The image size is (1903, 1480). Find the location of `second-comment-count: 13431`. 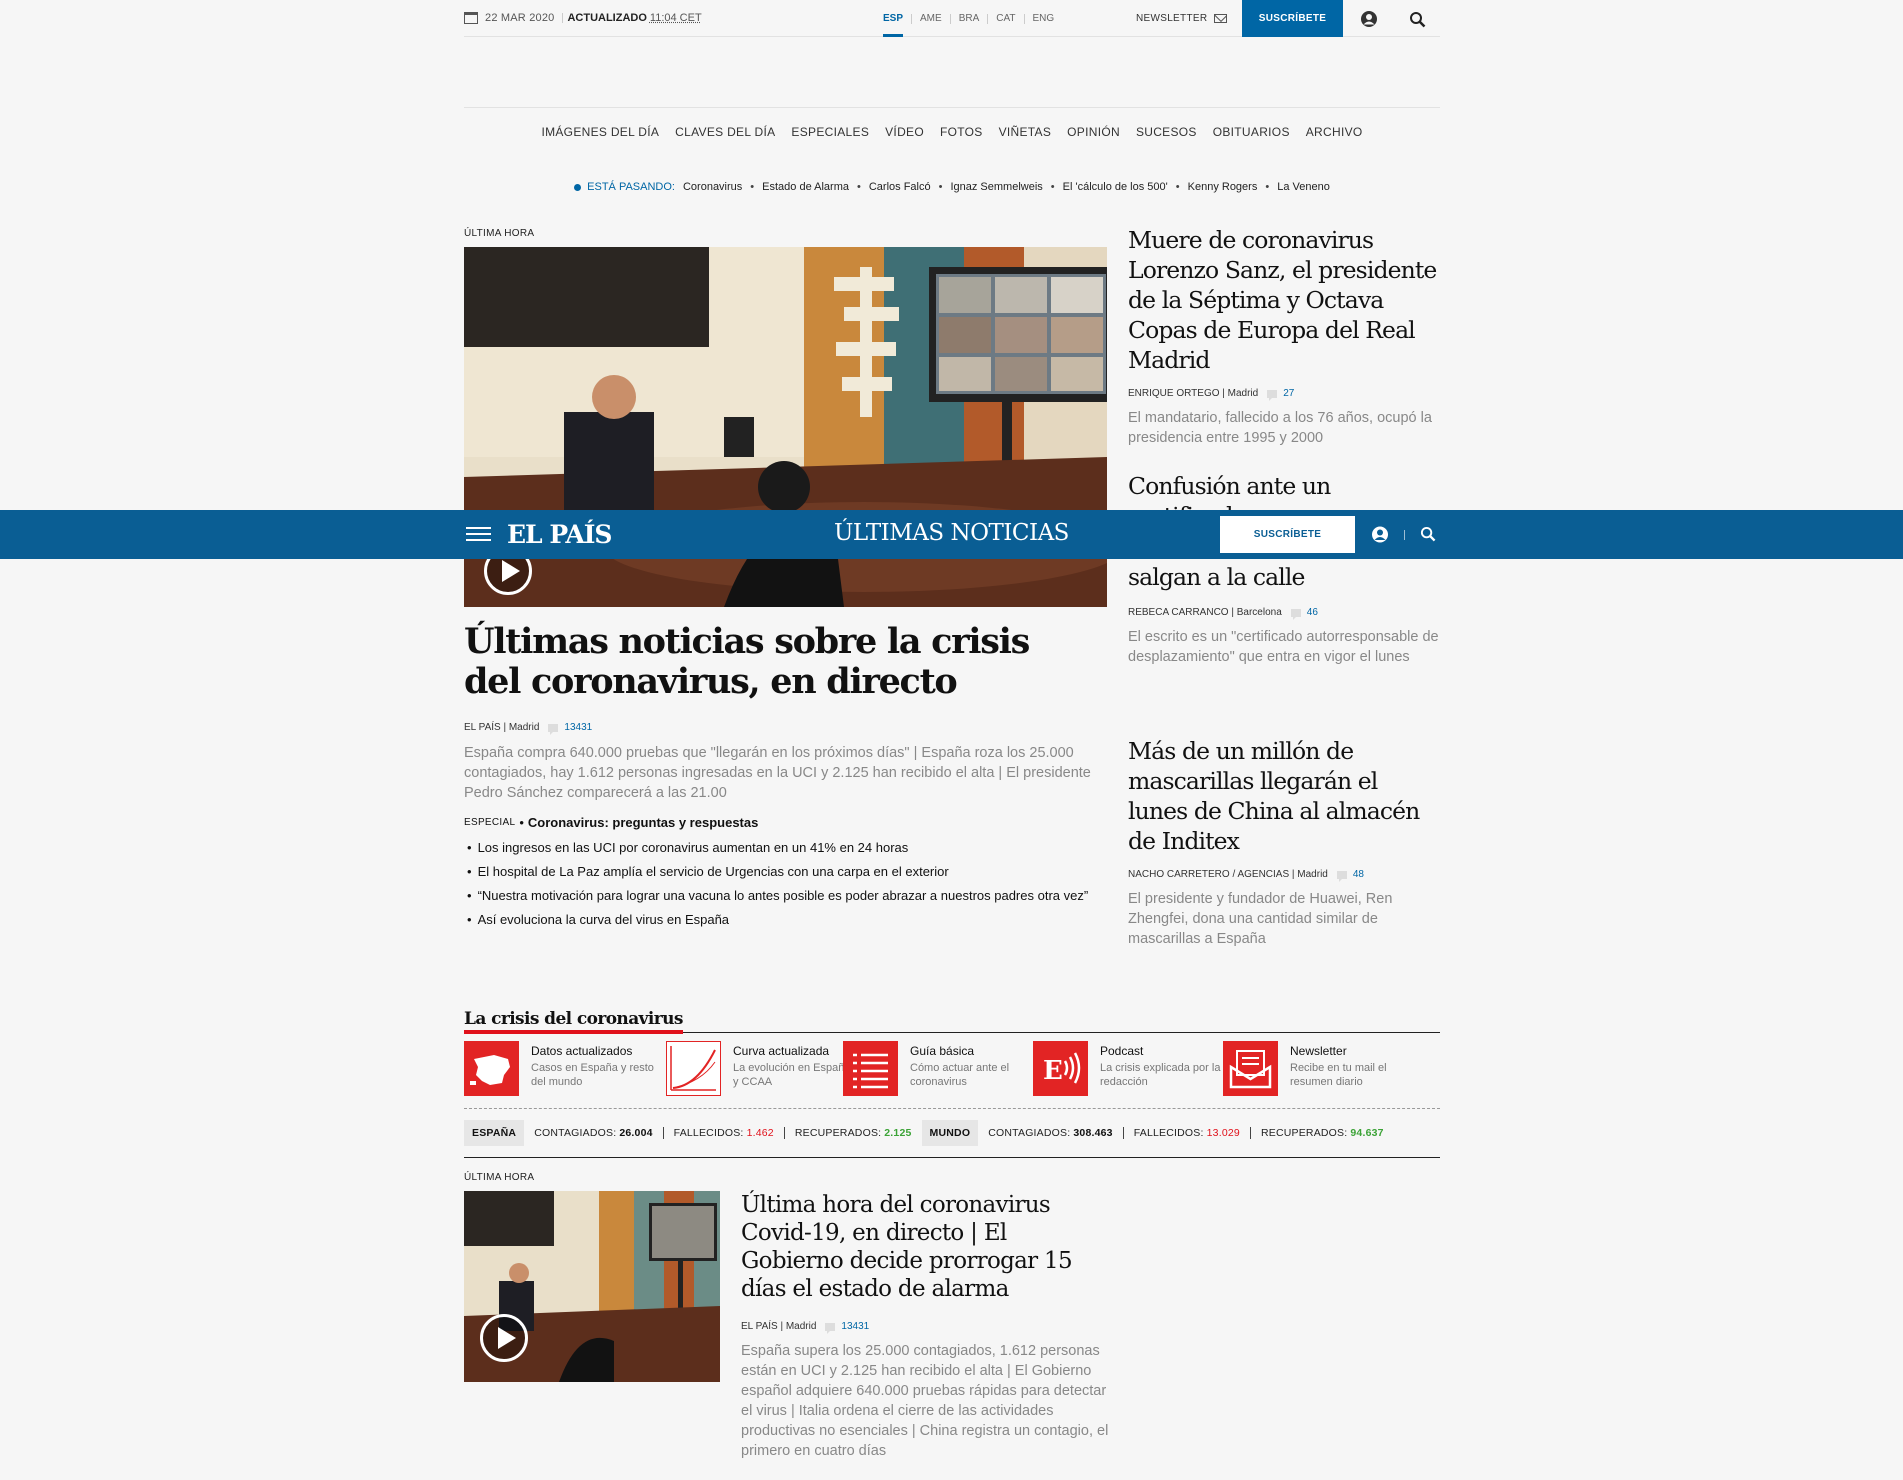

second-comment-count: 13431 is located at coordinates (855, 1326).